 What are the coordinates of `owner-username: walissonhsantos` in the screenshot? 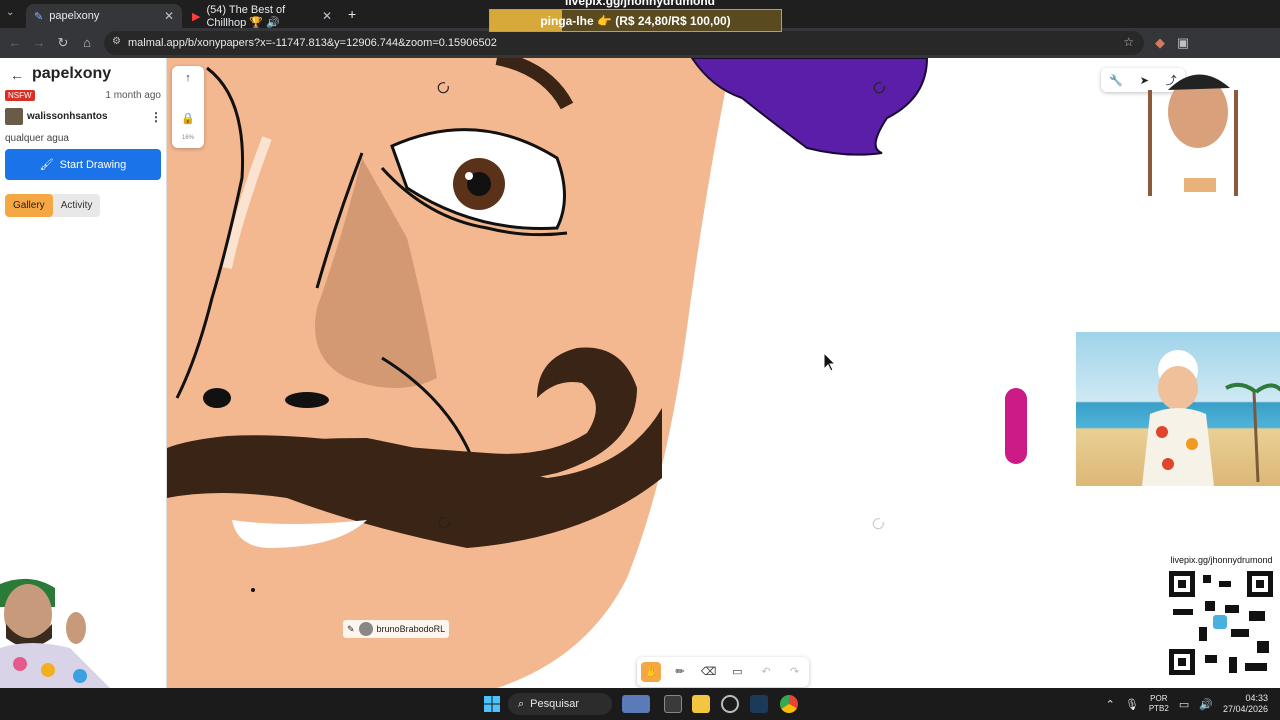 It's located at (67, 116).